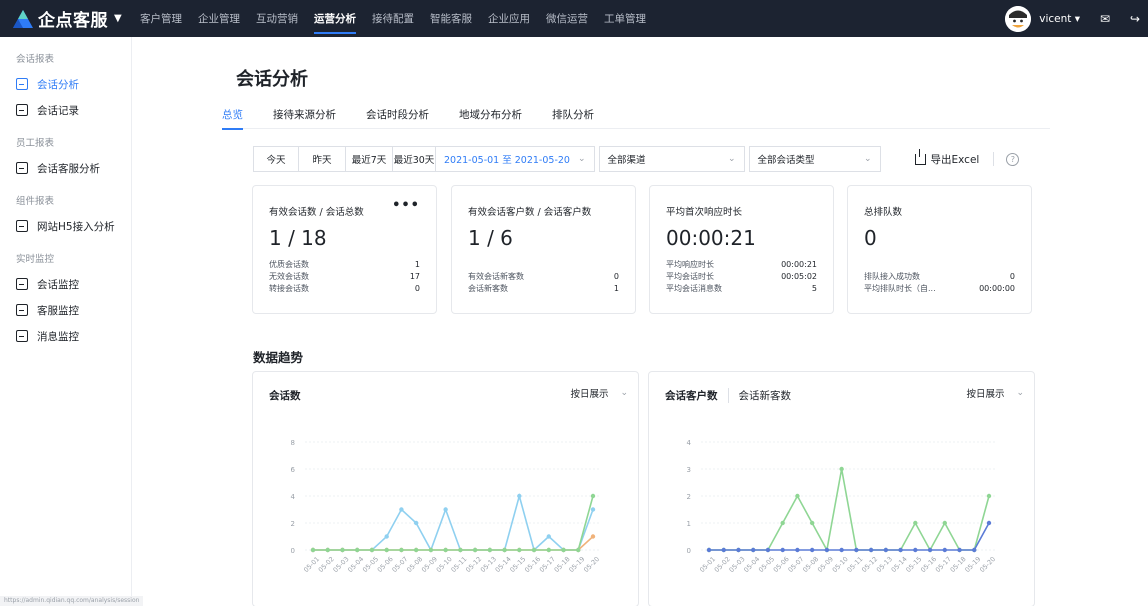  Describe the element at coordinates (344, 289) in the screenshot. I see `stat-card-row: 转接会话数 0` at that location.